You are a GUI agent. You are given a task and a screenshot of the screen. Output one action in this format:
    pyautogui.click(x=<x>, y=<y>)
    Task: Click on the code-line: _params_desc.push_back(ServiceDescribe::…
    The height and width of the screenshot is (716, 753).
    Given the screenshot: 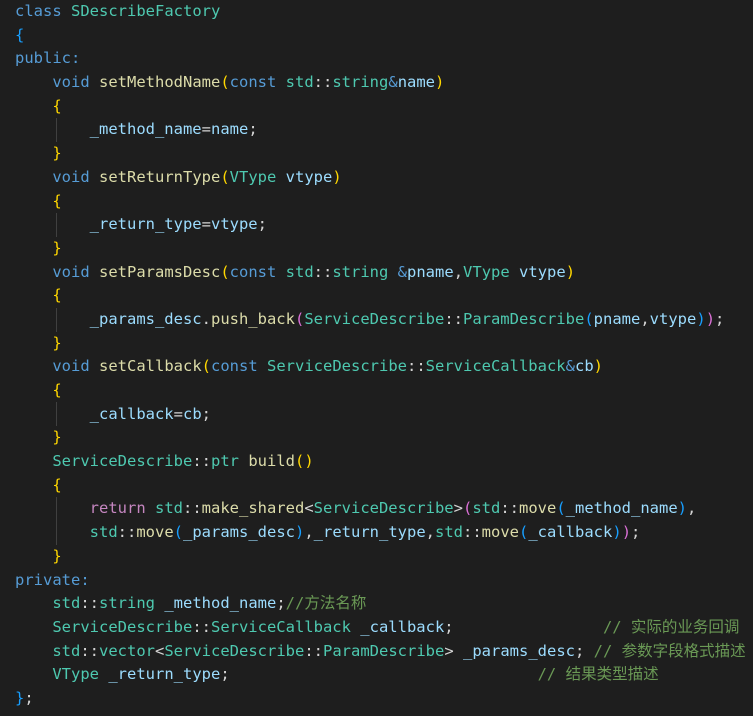 What is the action you would take?
    pyautogui.click(x=380, y=320)
    